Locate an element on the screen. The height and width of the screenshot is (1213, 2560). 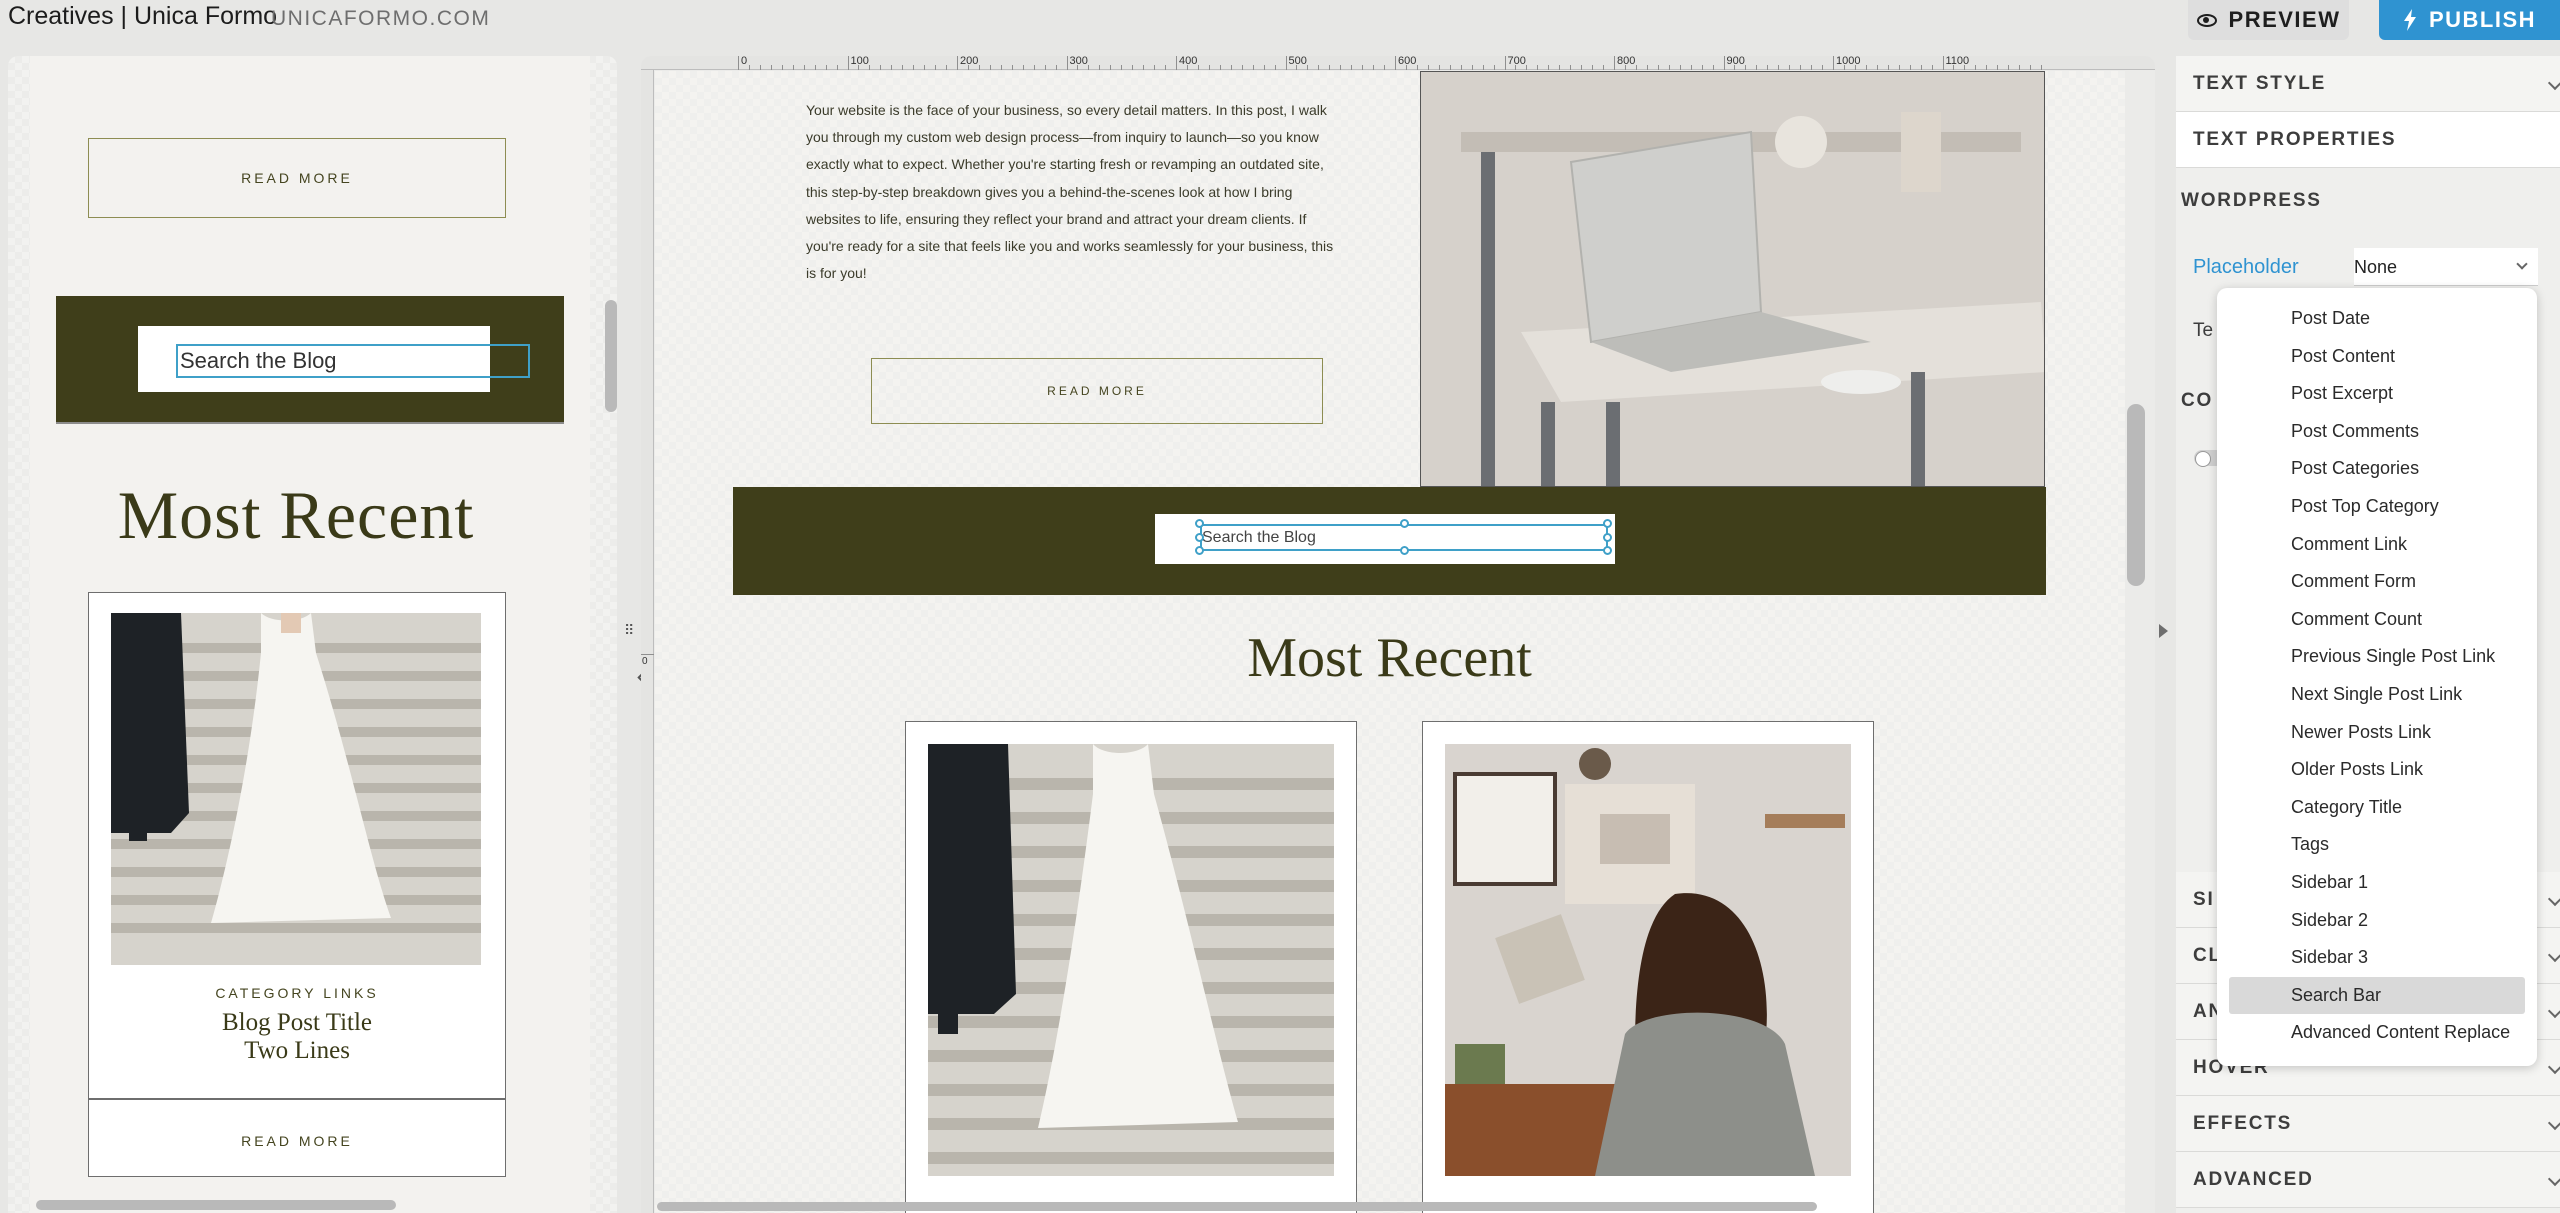
dropdown-option-newer-posts-link: Newer Posts Link is located at coordinates (2377, 733).